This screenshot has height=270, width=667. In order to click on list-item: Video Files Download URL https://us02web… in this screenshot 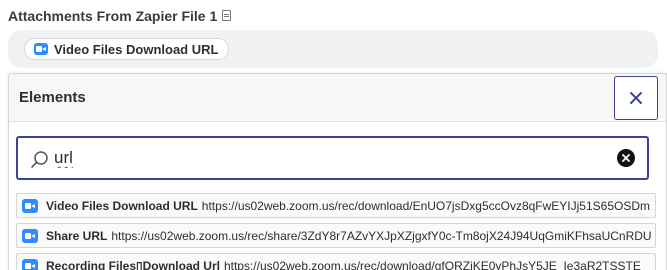, I will do `click(336, 205)`.